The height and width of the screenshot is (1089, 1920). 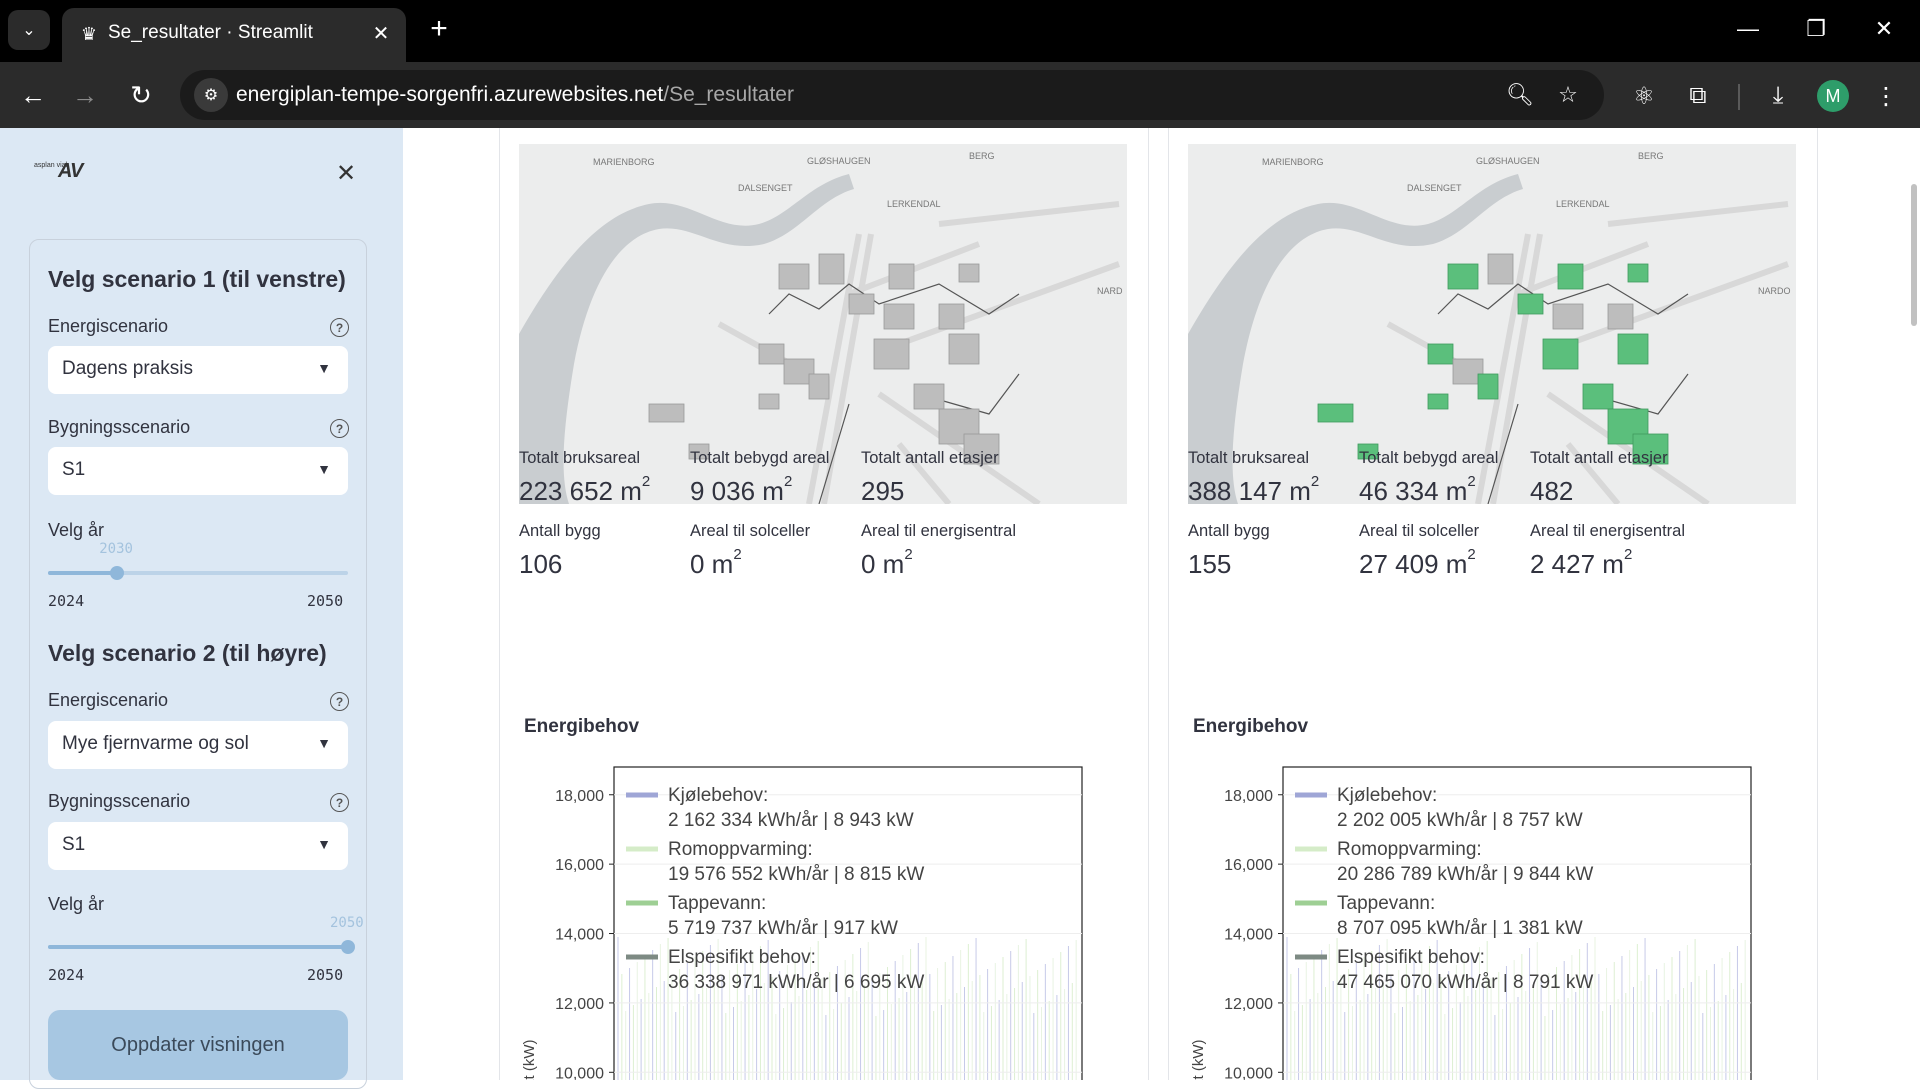 I want to click on metric: Totalt bebygd areal 46 334 m2, so click(x=1428, y=478).